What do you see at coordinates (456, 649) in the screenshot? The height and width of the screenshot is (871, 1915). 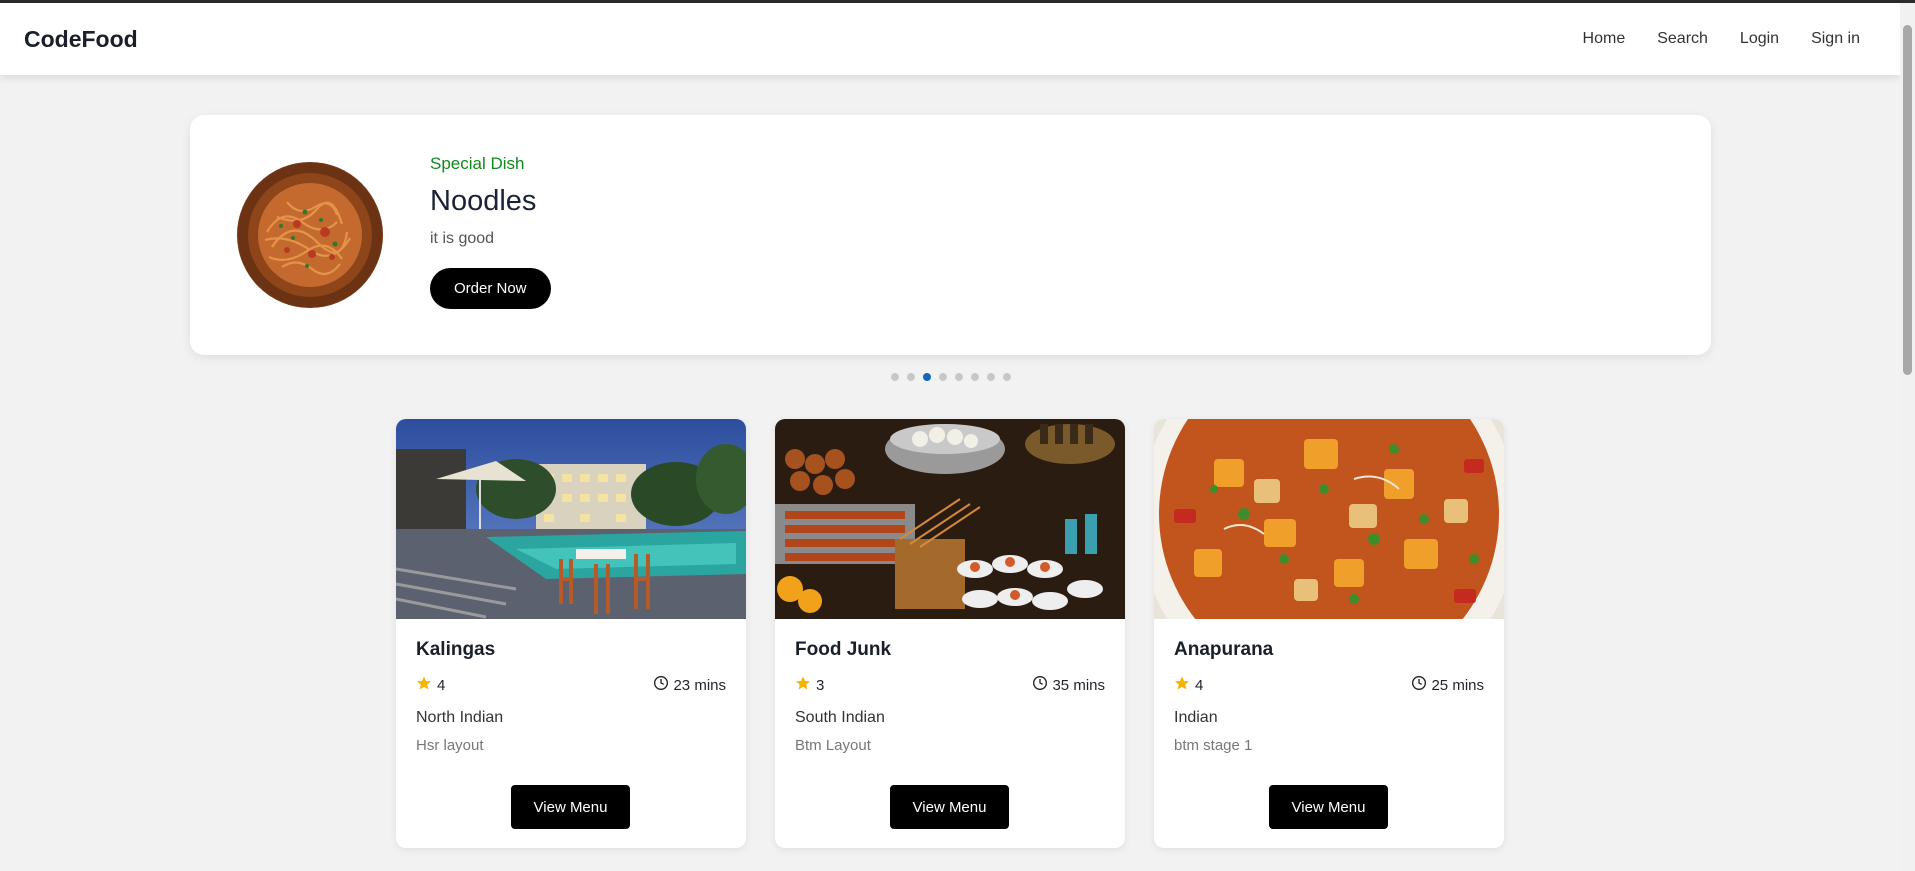 I see `restaurant-name: Kalingas` at bounding box center [456, 649].